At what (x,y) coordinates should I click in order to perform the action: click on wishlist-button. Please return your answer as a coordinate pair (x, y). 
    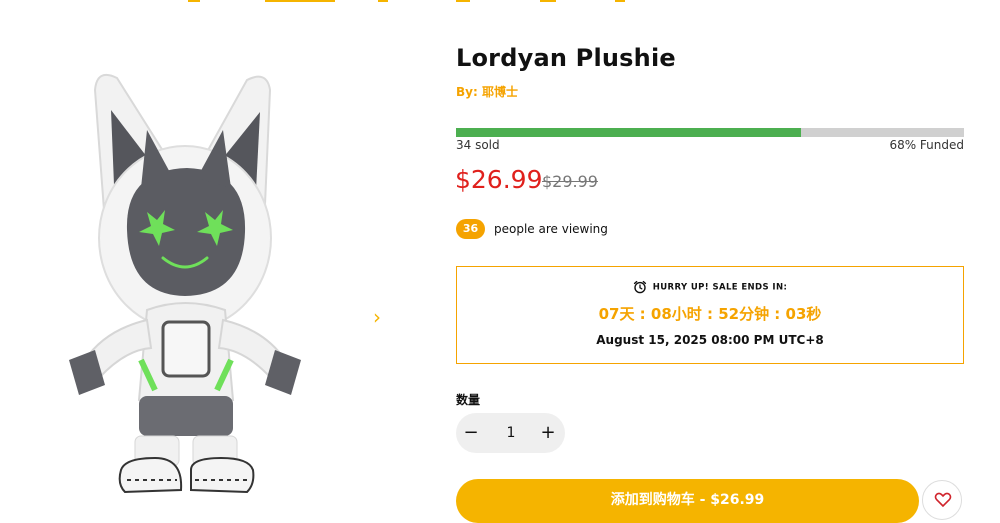
    Looking at the image, I should click on (942, 500).